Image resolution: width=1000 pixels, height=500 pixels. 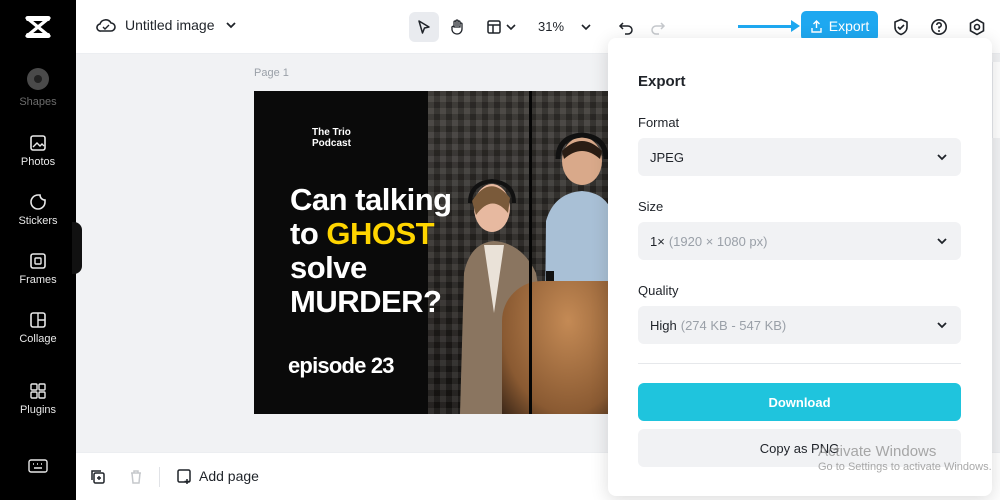 I want to click on photos-icon, so click(x=38, y=143).